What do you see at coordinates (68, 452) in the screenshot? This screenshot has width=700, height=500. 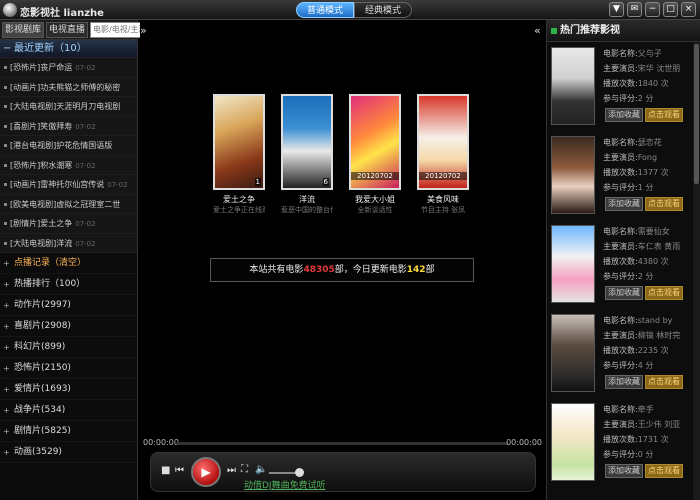 I see `sidebar-item-animation: + 动画(3529)` at bounding box center [68, 452].